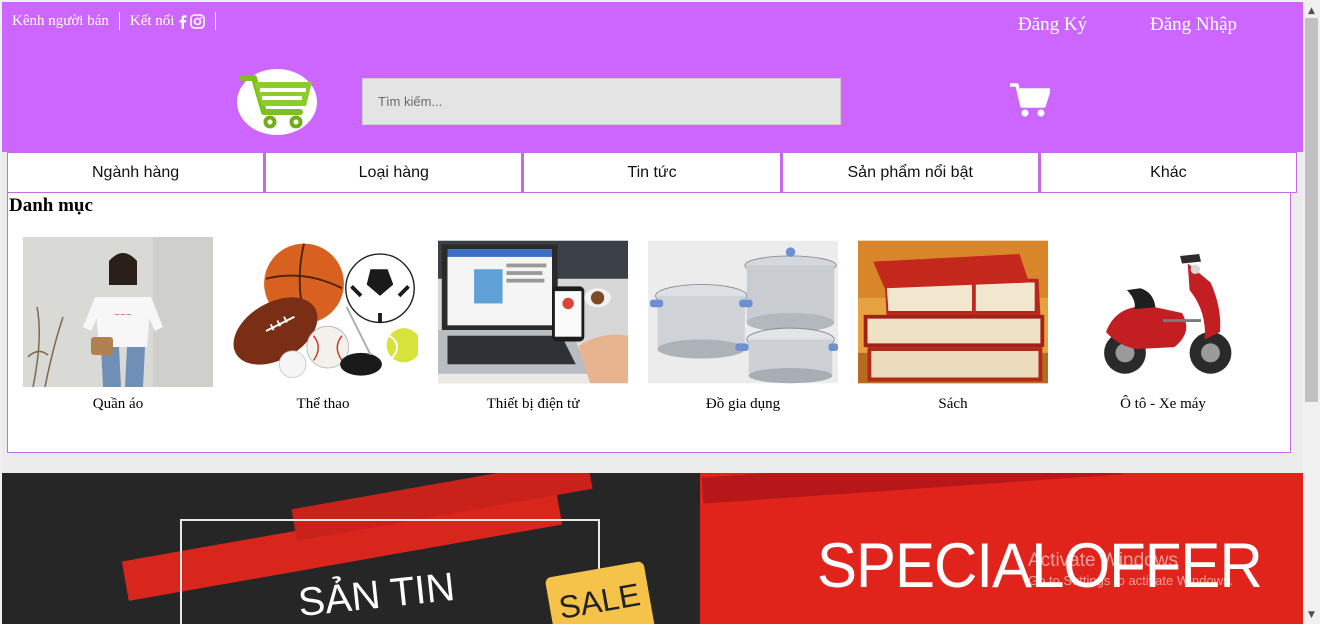  I want to click on category-item-vehicles: Ô tô - Xe máy, so click(1163, 325).